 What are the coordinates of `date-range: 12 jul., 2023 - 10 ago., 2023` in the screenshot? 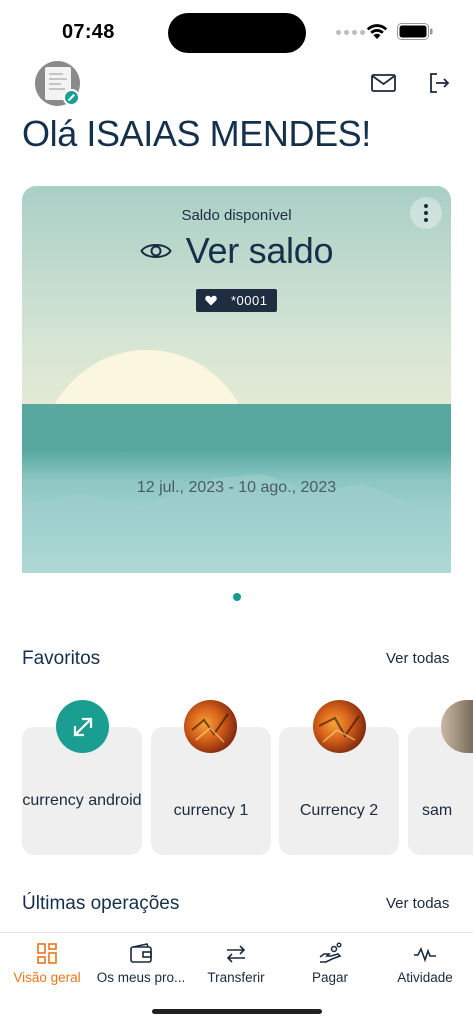 It's located at (236, 487).